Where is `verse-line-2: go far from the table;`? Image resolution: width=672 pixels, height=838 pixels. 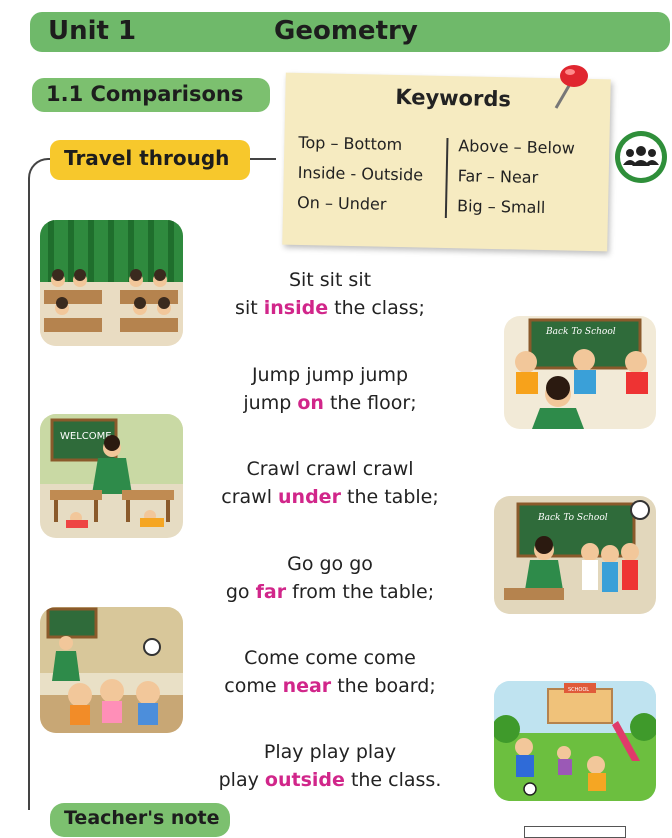 verse-line-2: go far from the table; is located at coordinates (330, 592).